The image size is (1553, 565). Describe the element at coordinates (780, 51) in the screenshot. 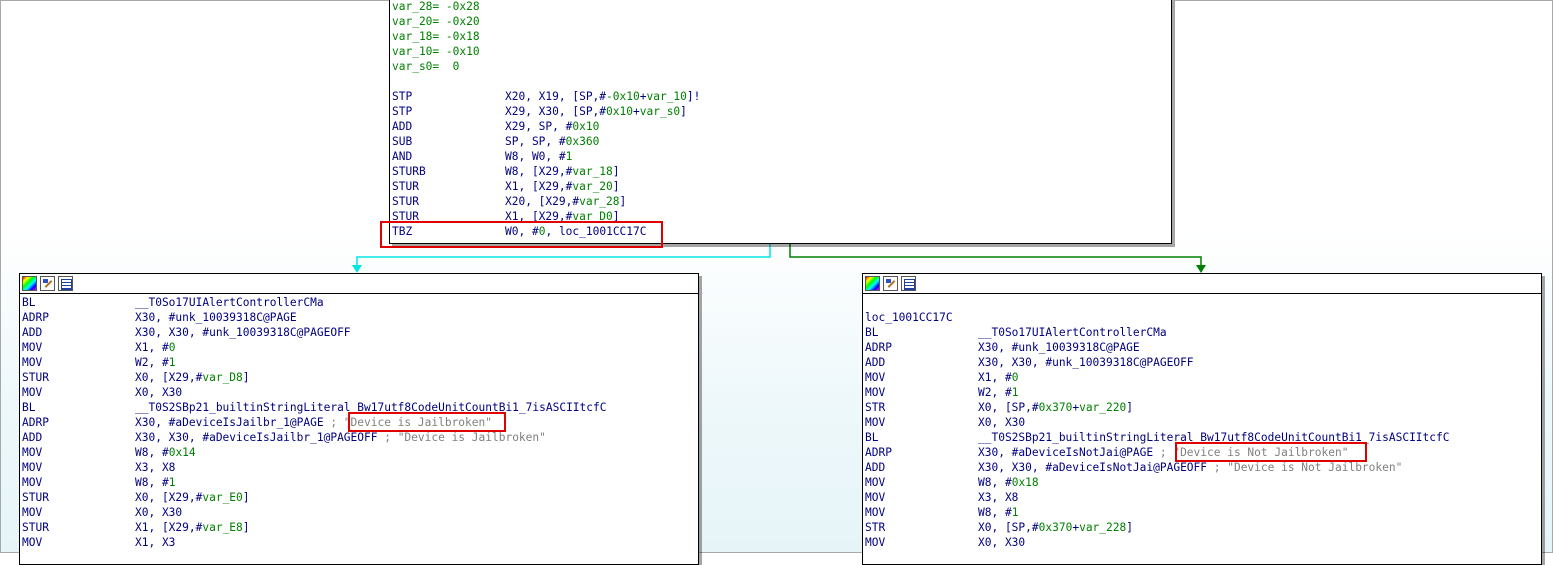

I see `stack-var-line: var_10= -0x10` at that location.